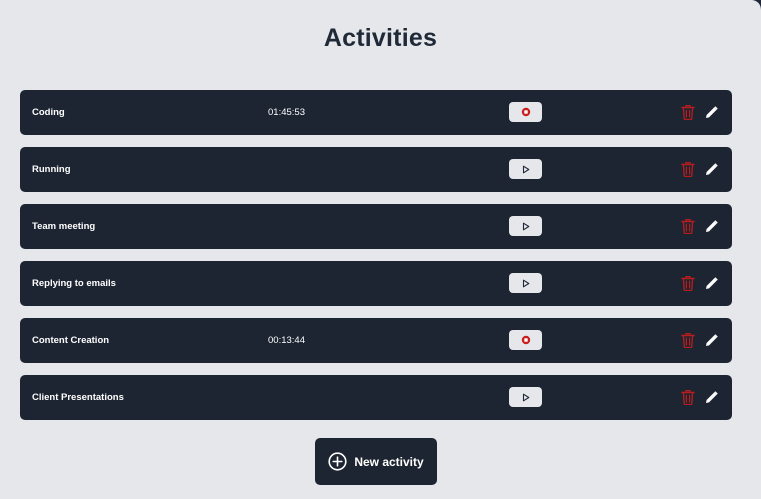  What do you see at coordinates (286, 112) in the screenshot?
I see `activity-timer: 01:45:53` at bounding box center [286, 112].